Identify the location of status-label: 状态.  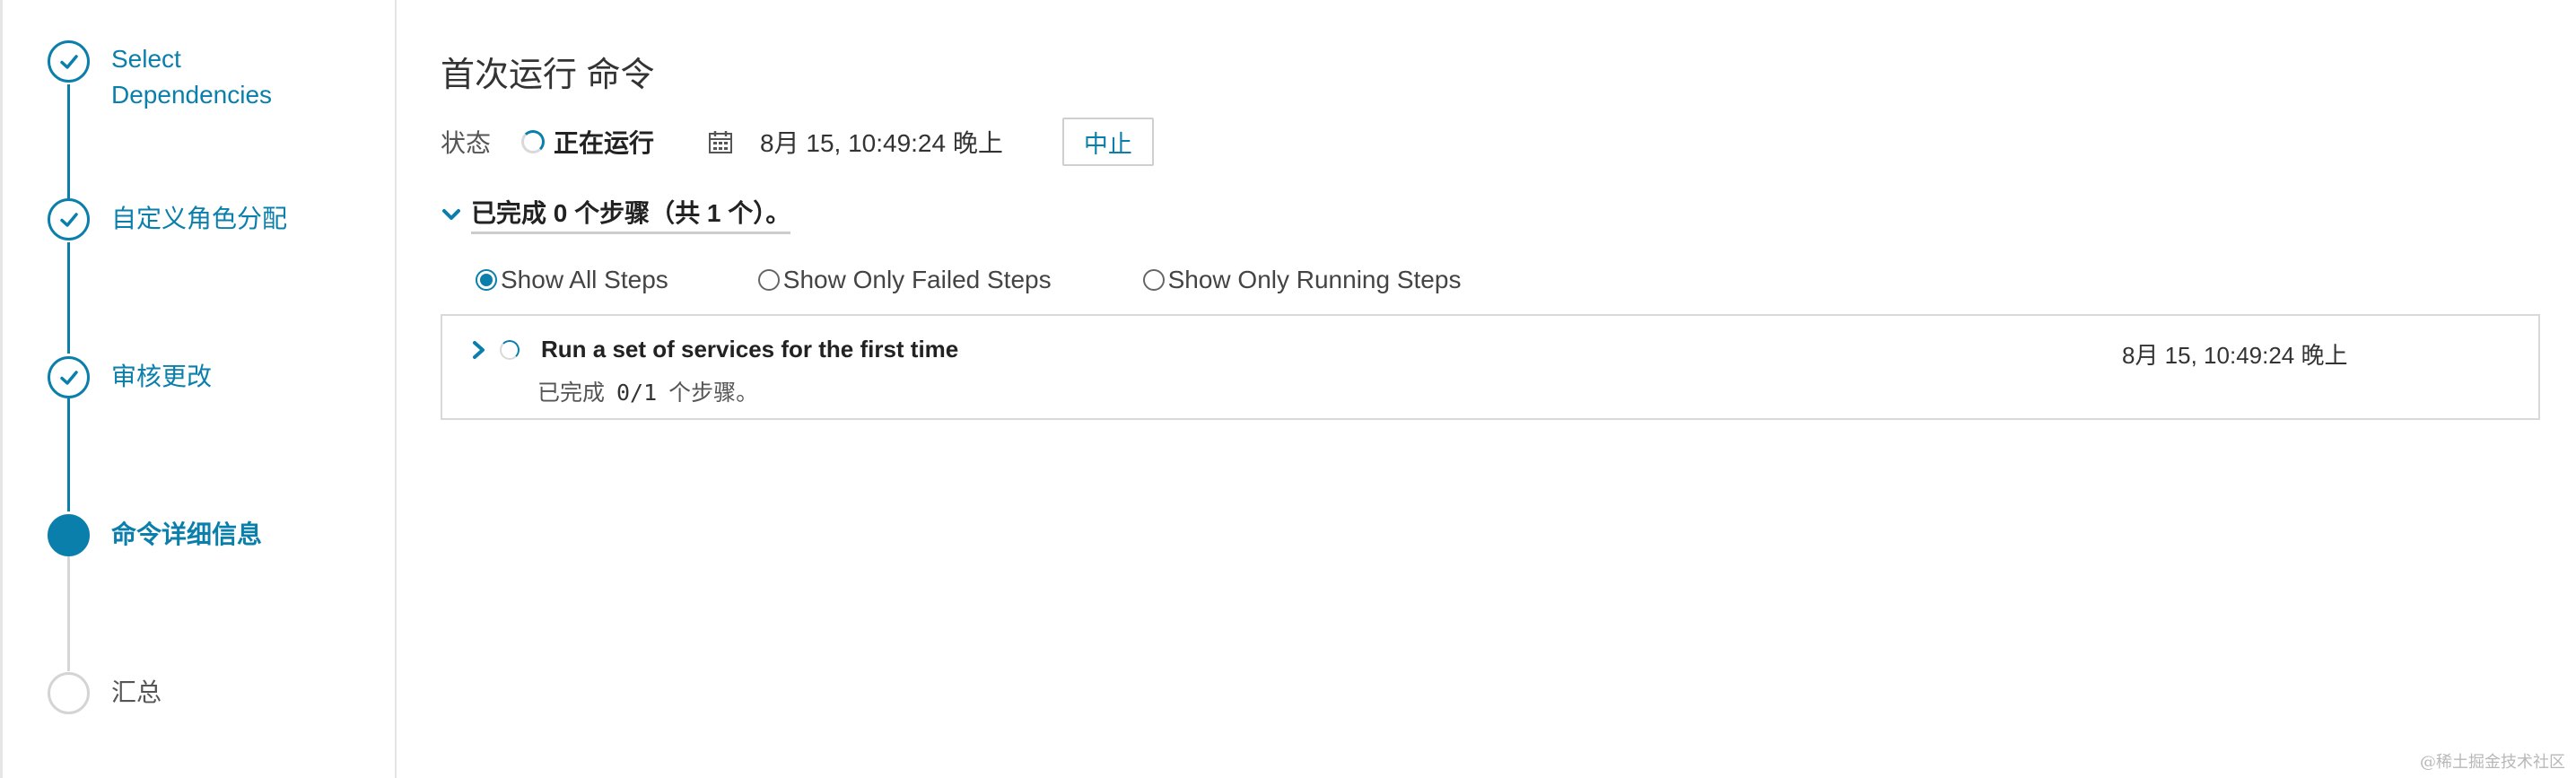
(466, 143).